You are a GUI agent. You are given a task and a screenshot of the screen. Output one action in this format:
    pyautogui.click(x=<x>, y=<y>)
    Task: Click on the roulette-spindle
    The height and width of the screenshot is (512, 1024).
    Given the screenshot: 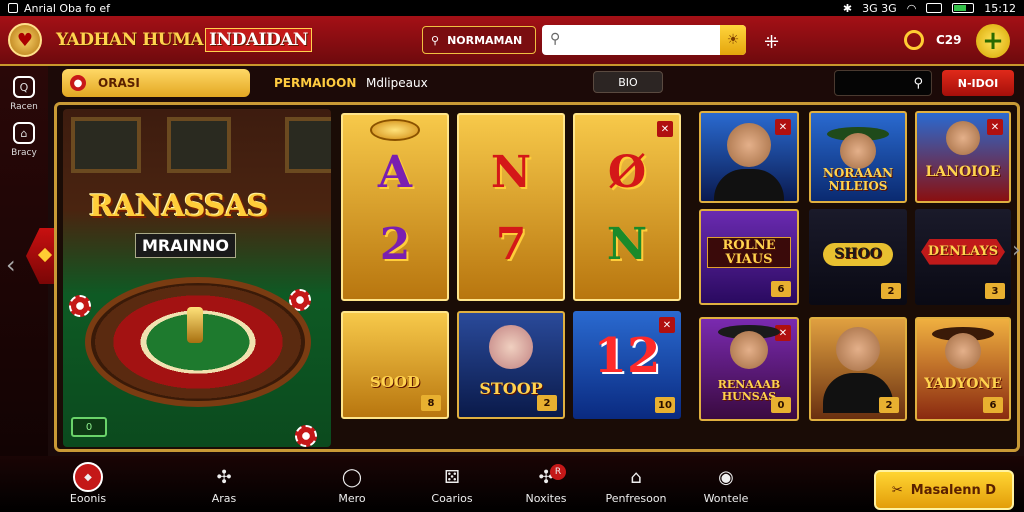 What is the action you would take?
    pyautogui.click(x=195, y=325)
    